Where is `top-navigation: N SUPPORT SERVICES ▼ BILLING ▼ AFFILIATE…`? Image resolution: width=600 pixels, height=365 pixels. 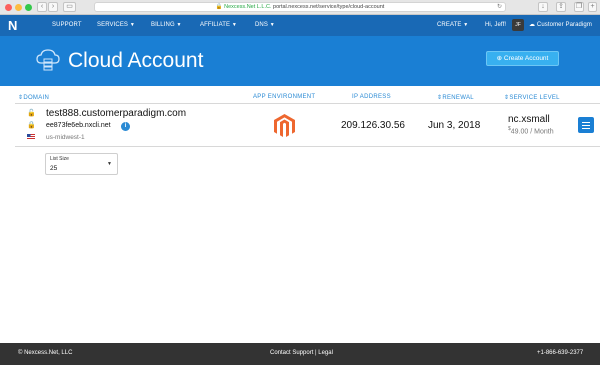
top-navigation: N SUPPORT SERVICES ▼ BILLING ▼ AFFILIATE… is located at coordinates (300, 25).